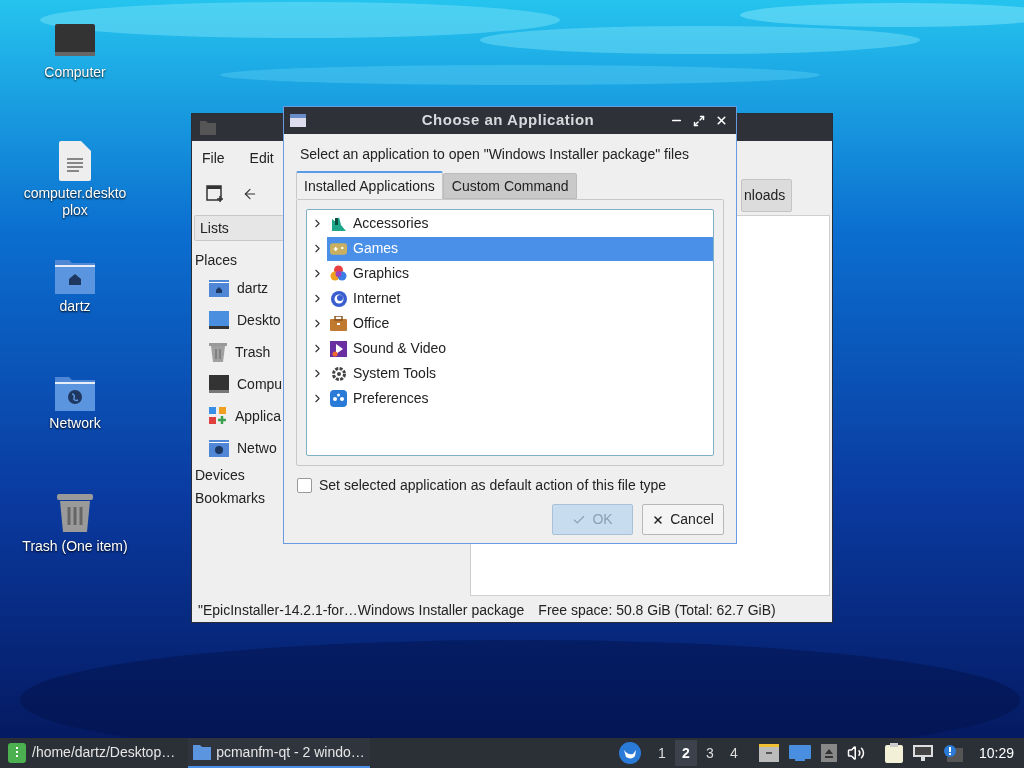 This screenshot has height=768, width=1024. I want to click on gear-icon, so click(338, 373).